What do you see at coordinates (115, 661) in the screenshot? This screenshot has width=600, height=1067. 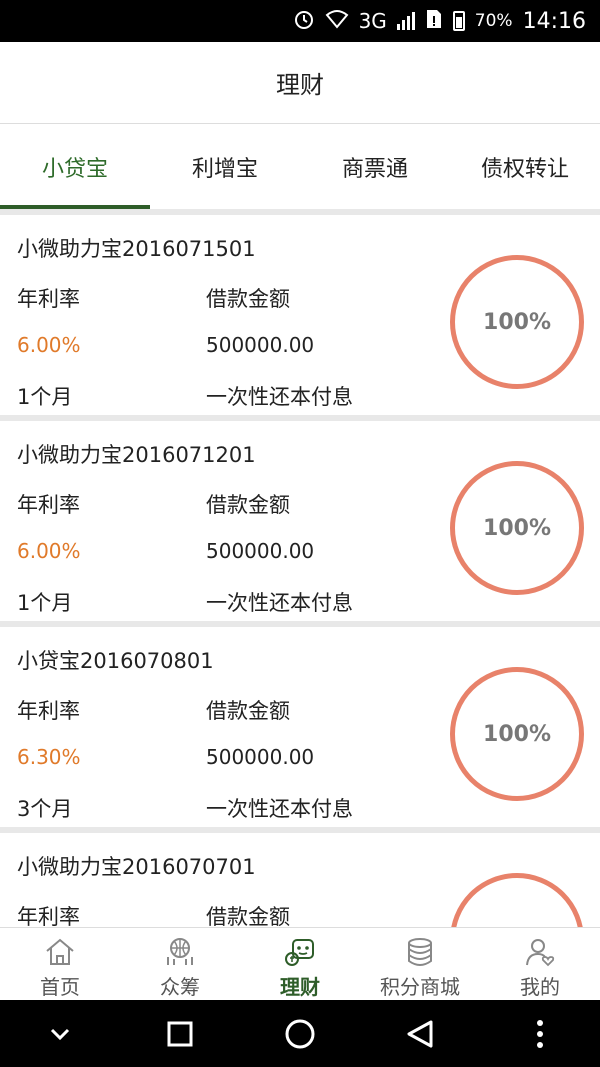 I see `product-name: 小贷宝2016070801` at bounding box center [115, 661].